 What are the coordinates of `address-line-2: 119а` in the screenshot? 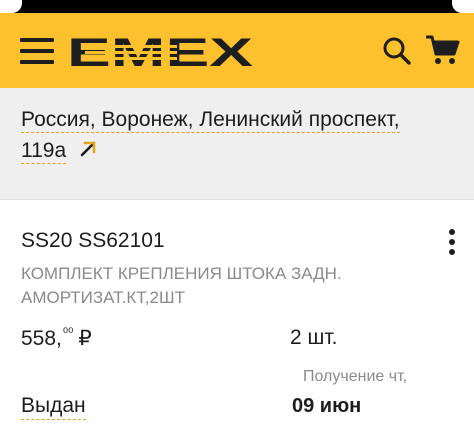 It's located at (44, 151).